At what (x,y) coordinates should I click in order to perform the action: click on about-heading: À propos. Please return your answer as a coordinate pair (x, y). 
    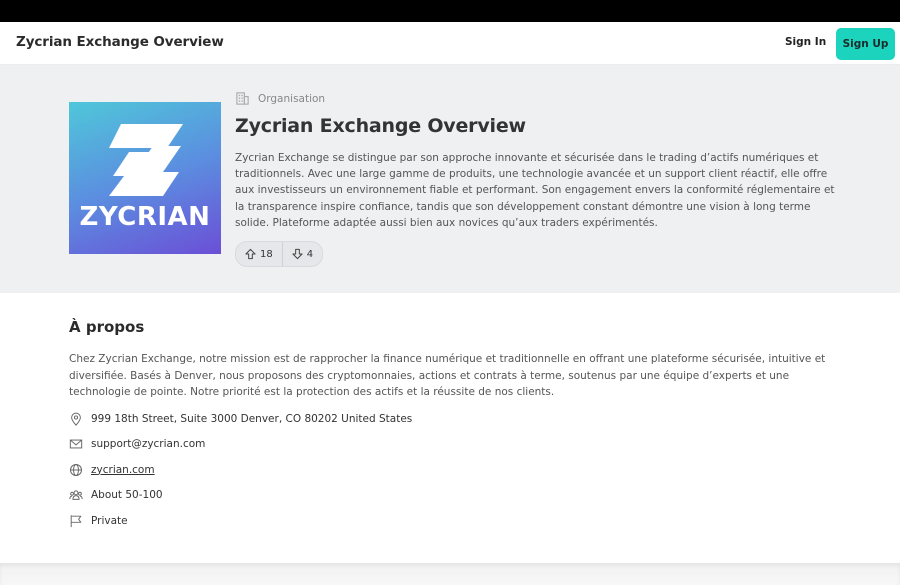
    Looking at the image, I should click on (107, 327).